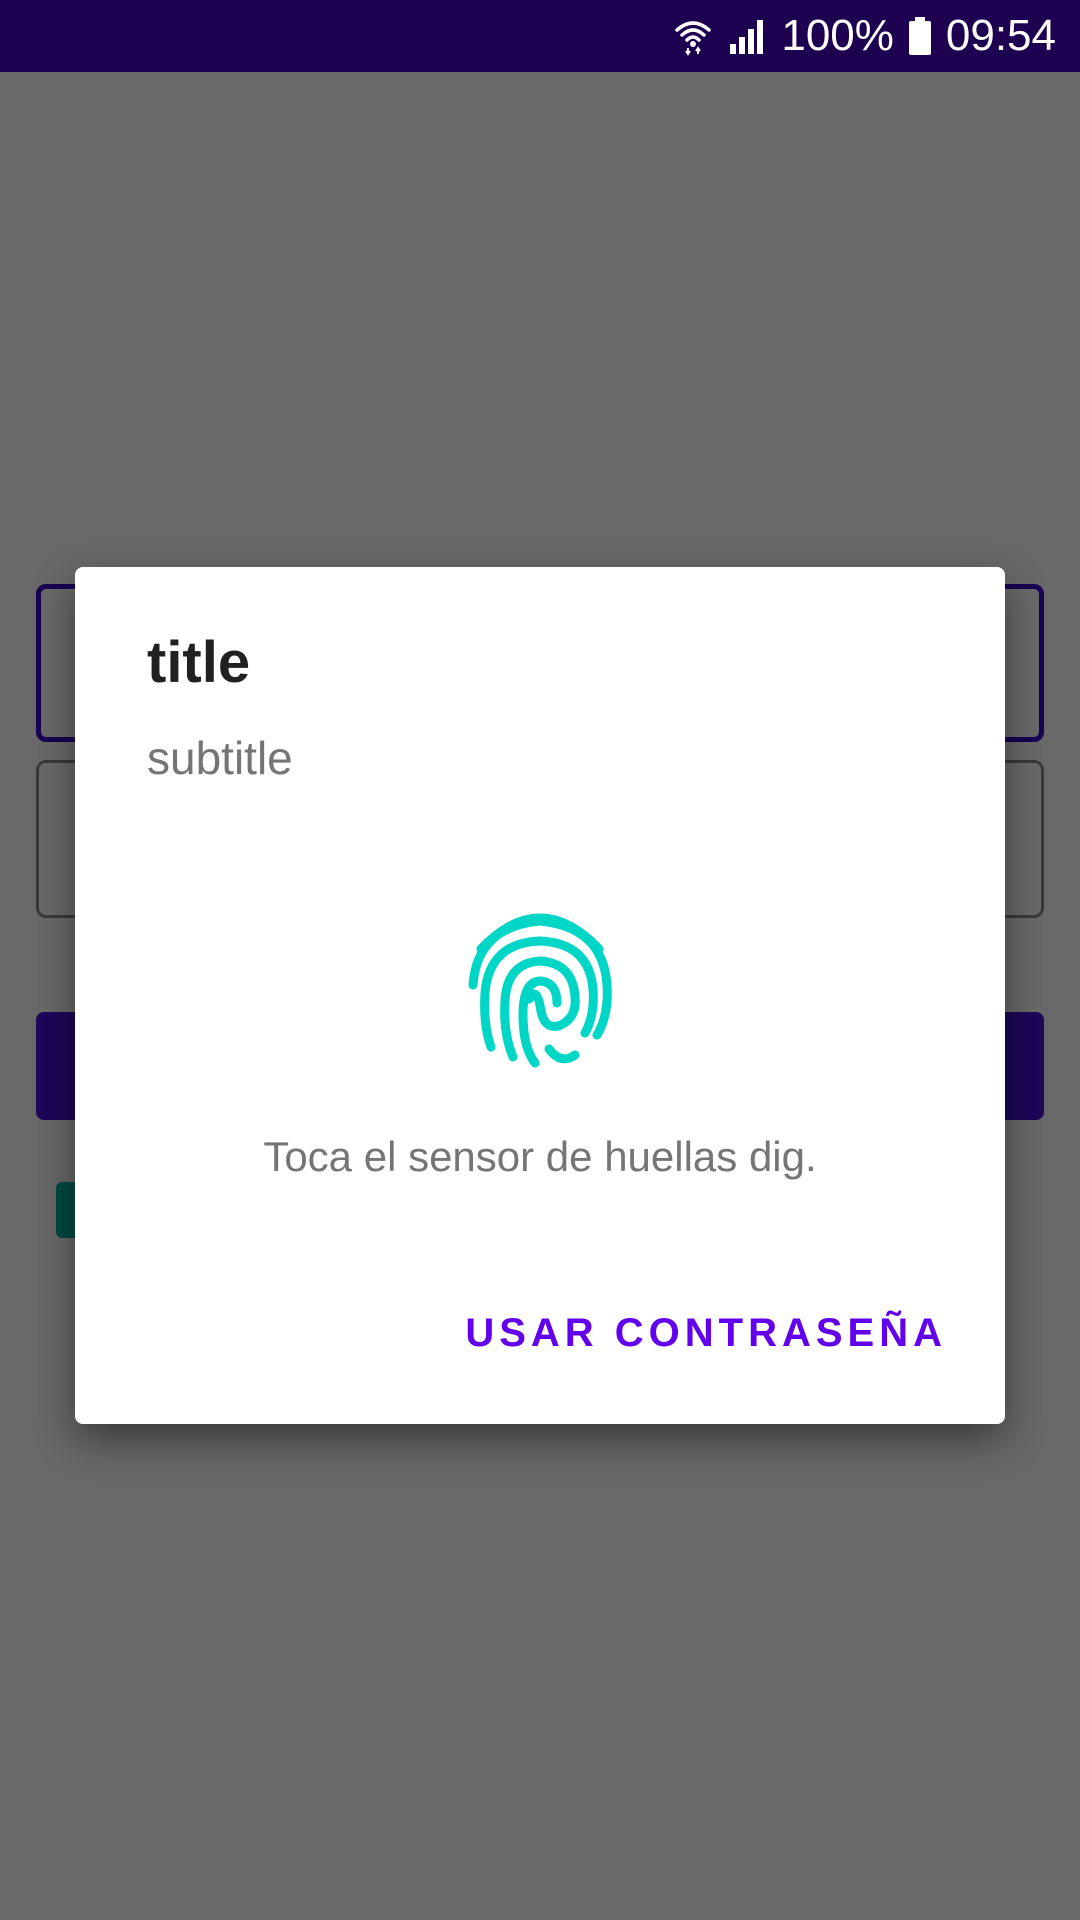 The image size is (1080, 1920). I want to click on battery-percentage: 100%, so click(837, 35).